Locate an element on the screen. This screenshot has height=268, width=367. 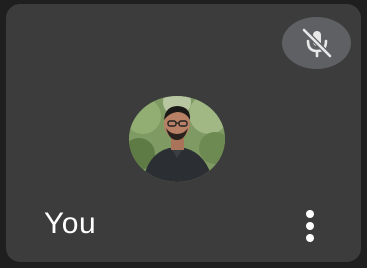
more-vert-icon is located at coordinates (310, 214).